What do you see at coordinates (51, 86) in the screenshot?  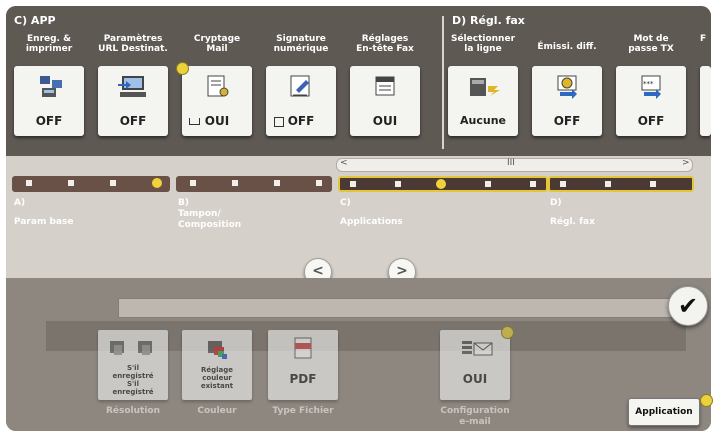 I see `scan-save-icon` at bounding box center [51, 86].